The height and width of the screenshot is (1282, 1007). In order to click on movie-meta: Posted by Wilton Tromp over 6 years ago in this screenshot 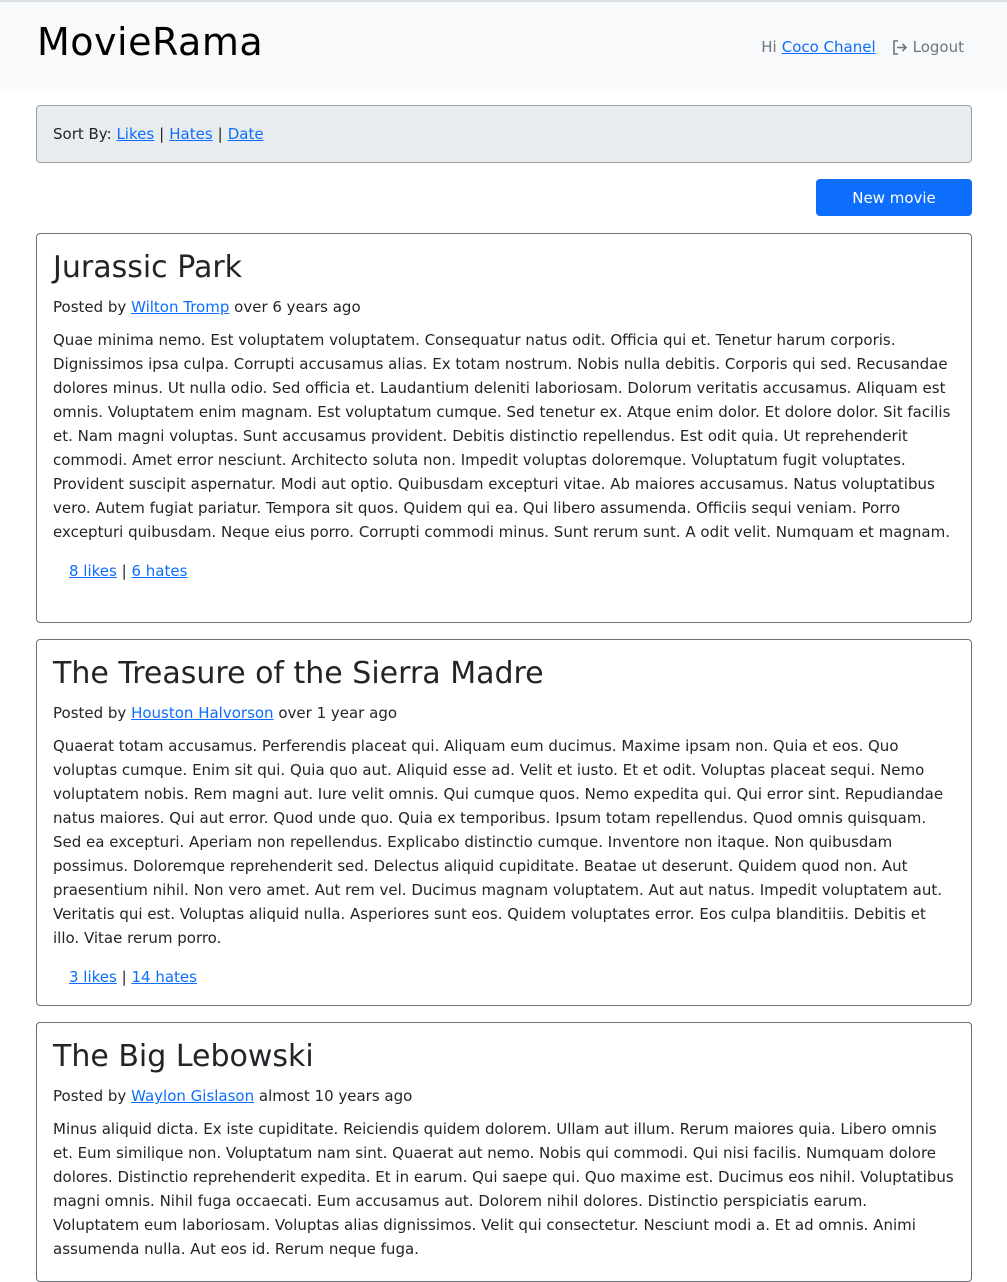, I will do `click(207, 307)`.